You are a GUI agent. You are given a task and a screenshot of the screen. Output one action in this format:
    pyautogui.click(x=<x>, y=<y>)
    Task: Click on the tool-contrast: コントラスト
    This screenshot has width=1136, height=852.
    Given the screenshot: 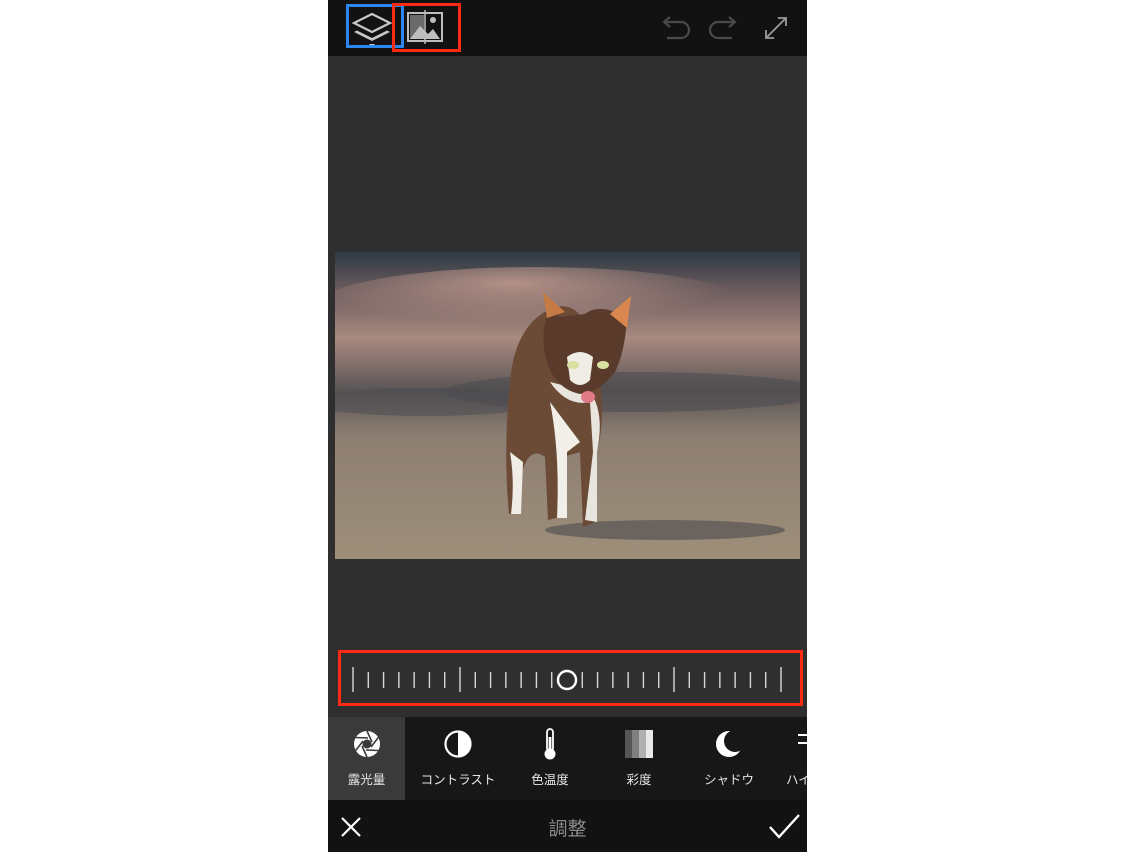 What is the action you would take?
    pyautogui.click(x=458, y=758)
    